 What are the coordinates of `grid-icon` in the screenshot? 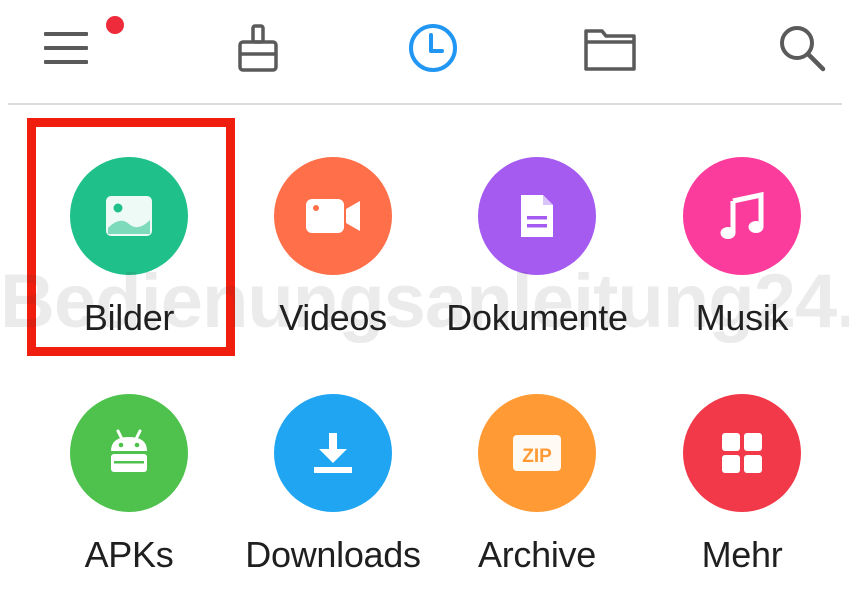 It's located at (742, 453).